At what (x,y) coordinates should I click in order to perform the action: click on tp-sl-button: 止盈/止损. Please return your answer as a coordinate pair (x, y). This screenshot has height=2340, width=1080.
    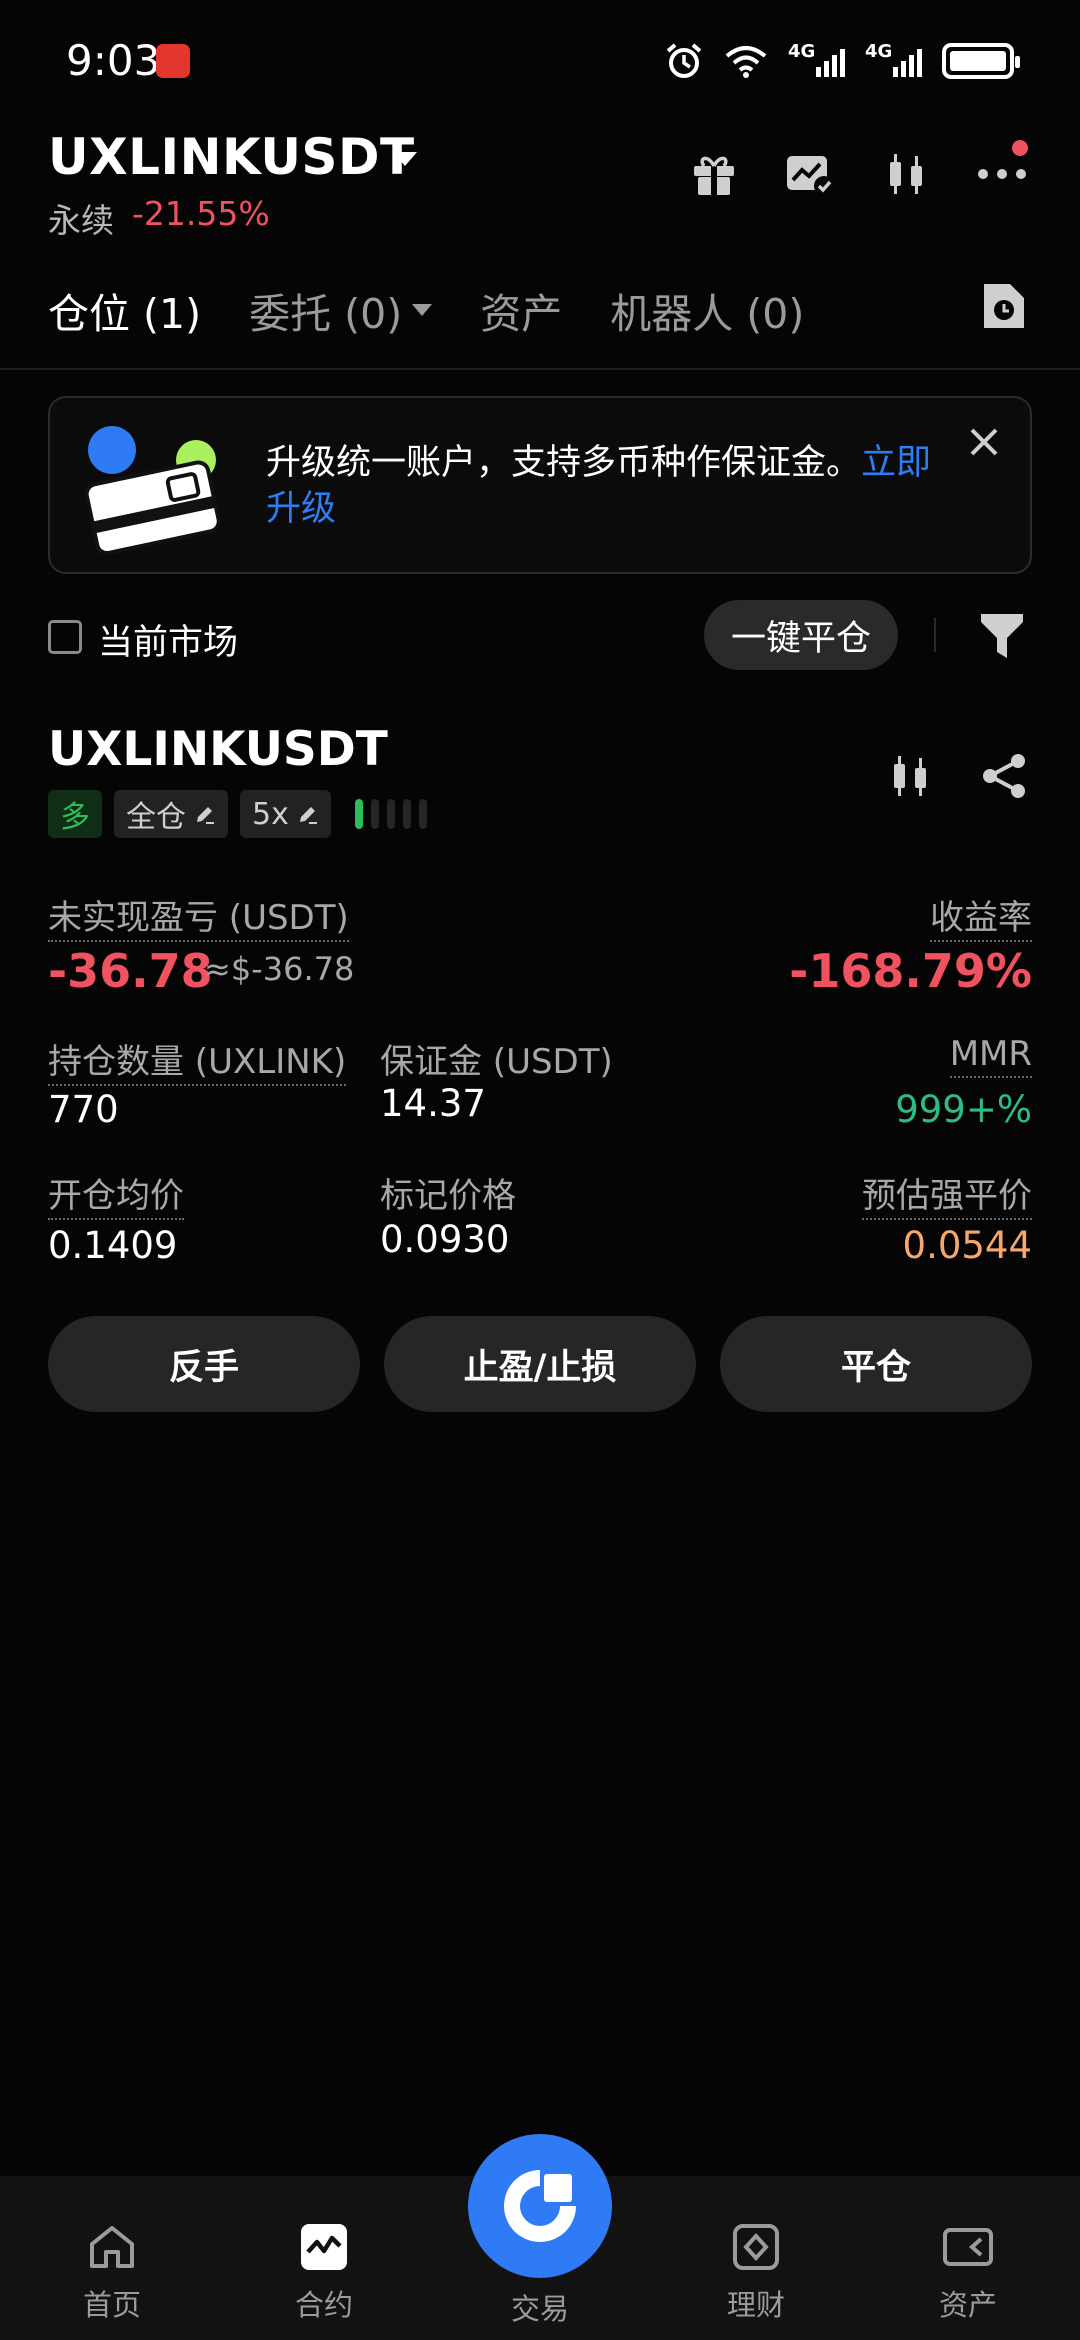
    Looking at the image, I should click on (540, 1364).